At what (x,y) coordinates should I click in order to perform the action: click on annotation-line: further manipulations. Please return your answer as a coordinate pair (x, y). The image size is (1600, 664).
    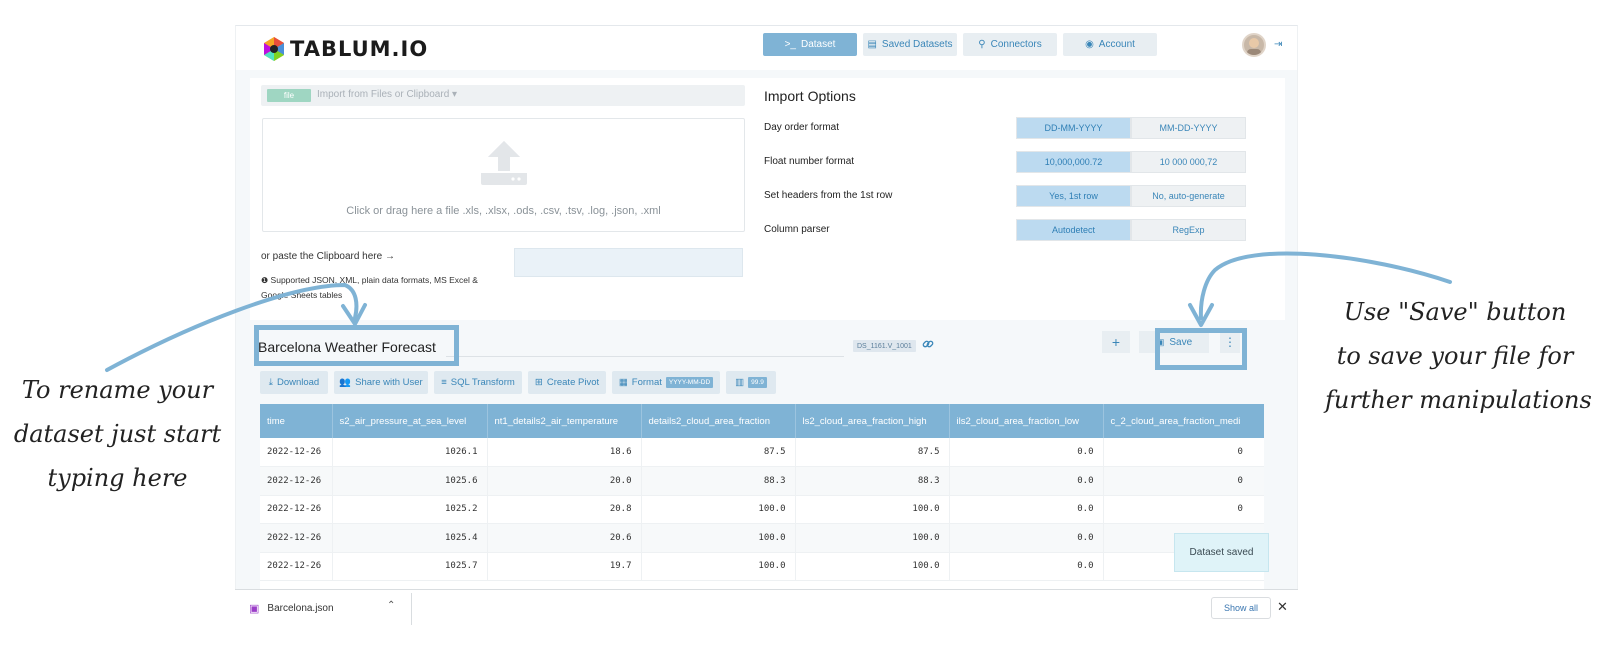
    Looking at the image, I should click on (1458, 400).